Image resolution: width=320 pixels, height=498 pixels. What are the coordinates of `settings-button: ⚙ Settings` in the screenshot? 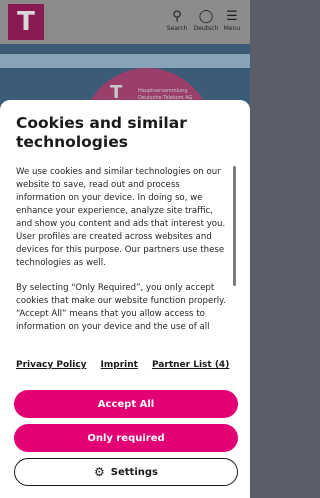 It's located at (126, 472).